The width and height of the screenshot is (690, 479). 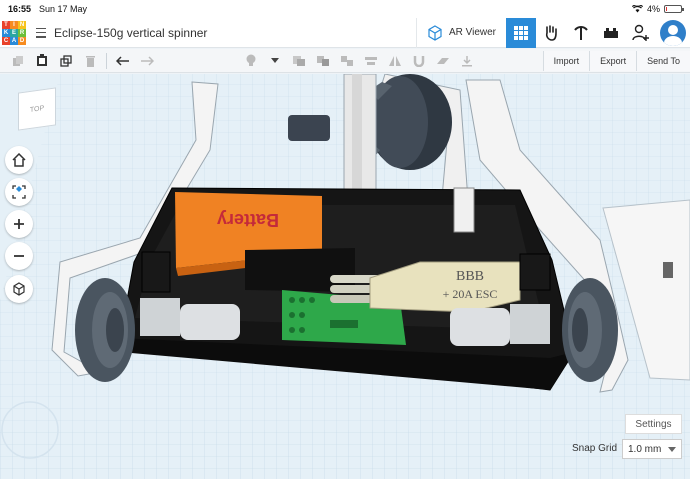 I want to click on esc-label-line1: BBB, so click(x=470, y=276).